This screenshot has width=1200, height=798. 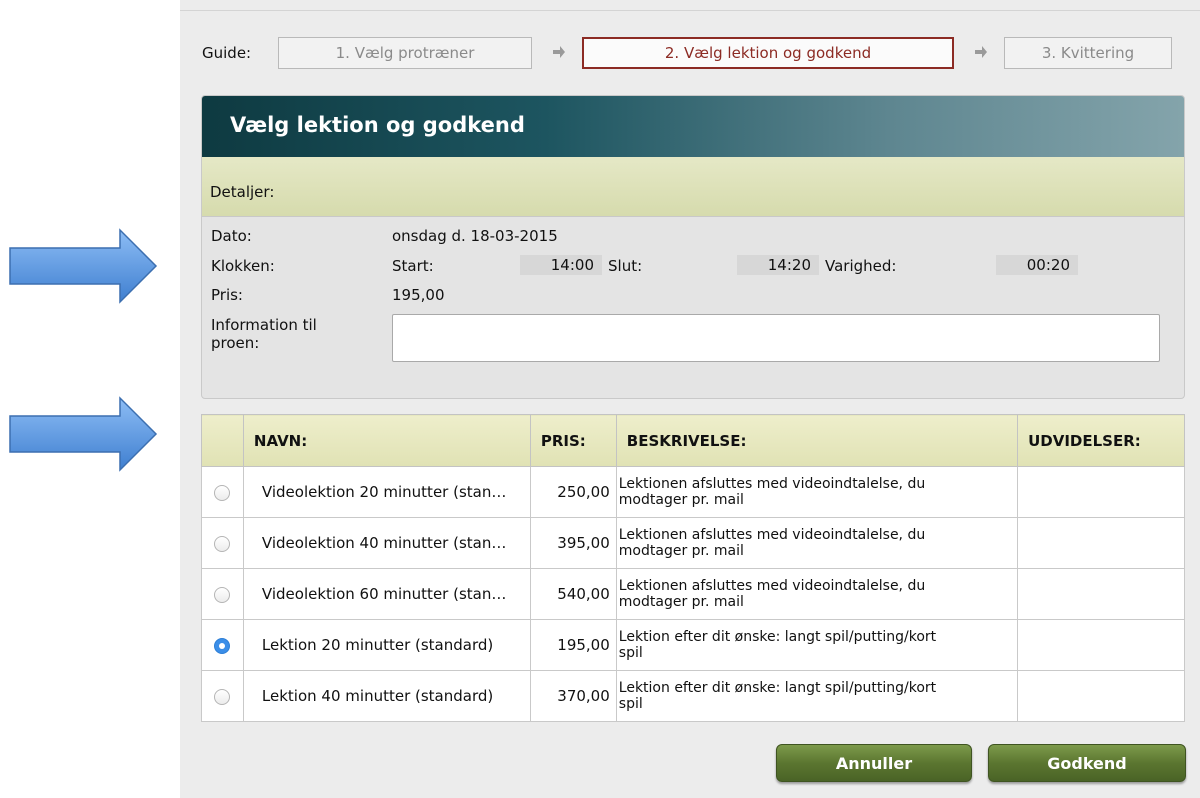 I want to click on lesson-price: 195,00, so click(x=573, y=645).